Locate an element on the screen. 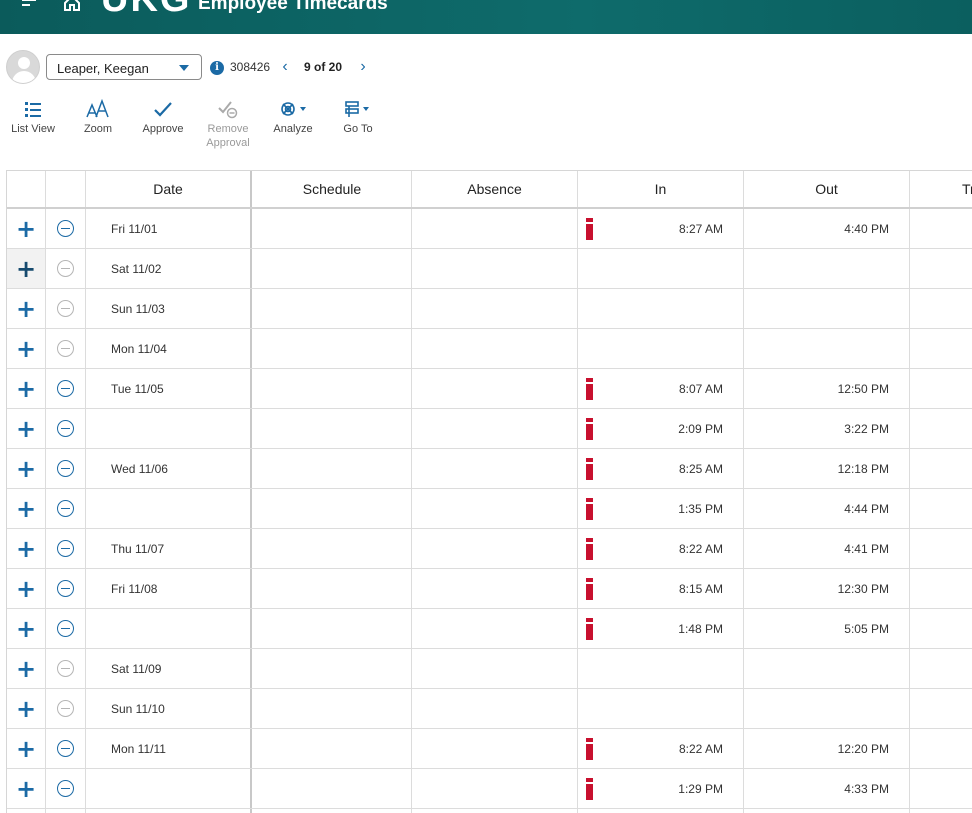  table-row: +1:35 PM 4:44 PM is located at coordinates (489, 509).